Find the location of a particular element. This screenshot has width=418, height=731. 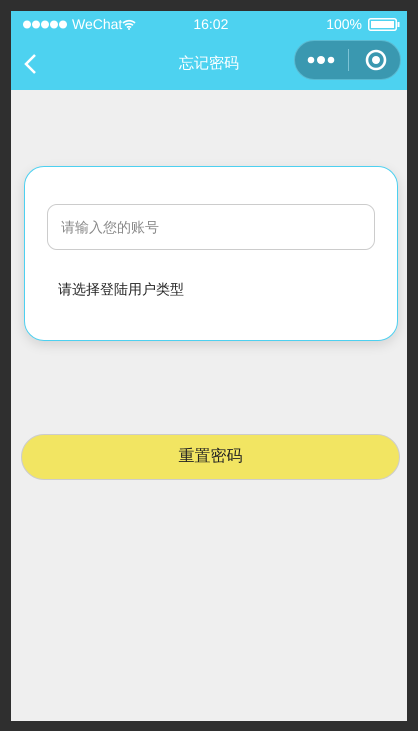

signal-icon is located at coordinates (45, 24).